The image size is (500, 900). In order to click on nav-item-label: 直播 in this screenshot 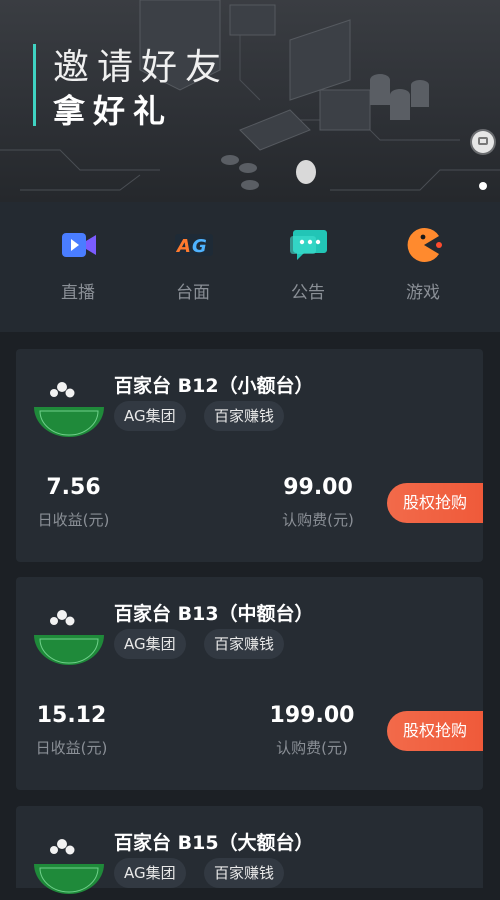, I will do `click(78, 293)`.